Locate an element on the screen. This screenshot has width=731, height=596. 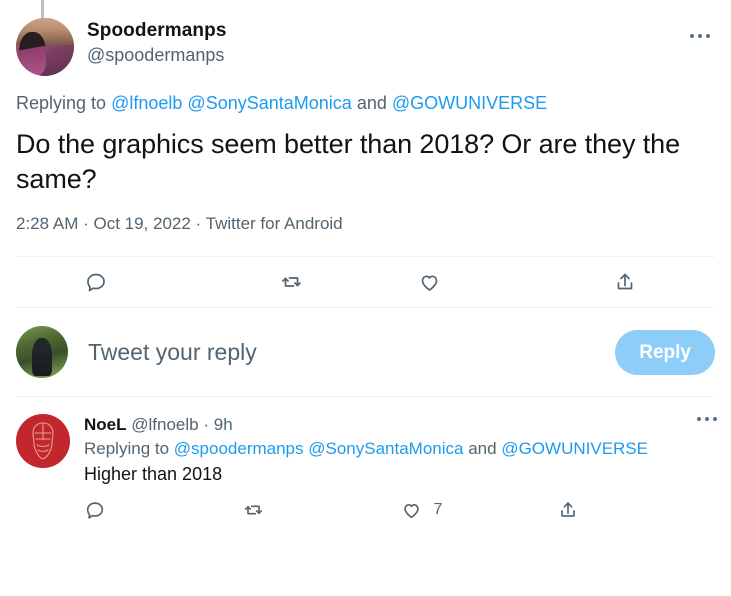
reply-reply-action-button is located at coordinates (163, 510).